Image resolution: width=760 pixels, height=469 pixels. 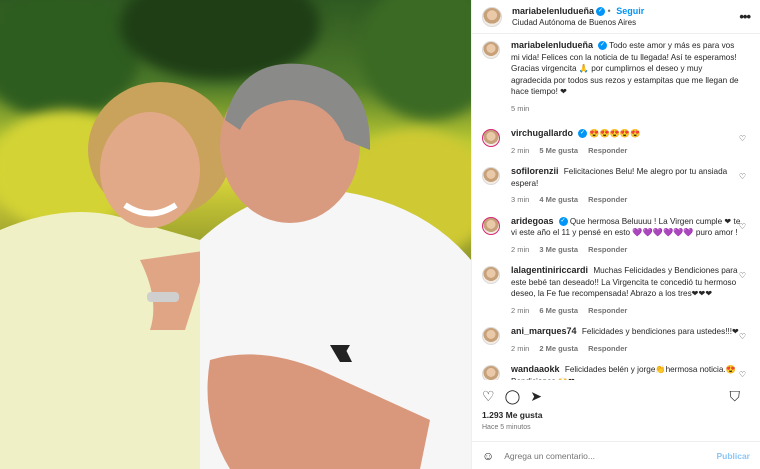 I want to click on location-link: Ciudad Autónoma de Buenos Aires, so click(x=578, y=23).